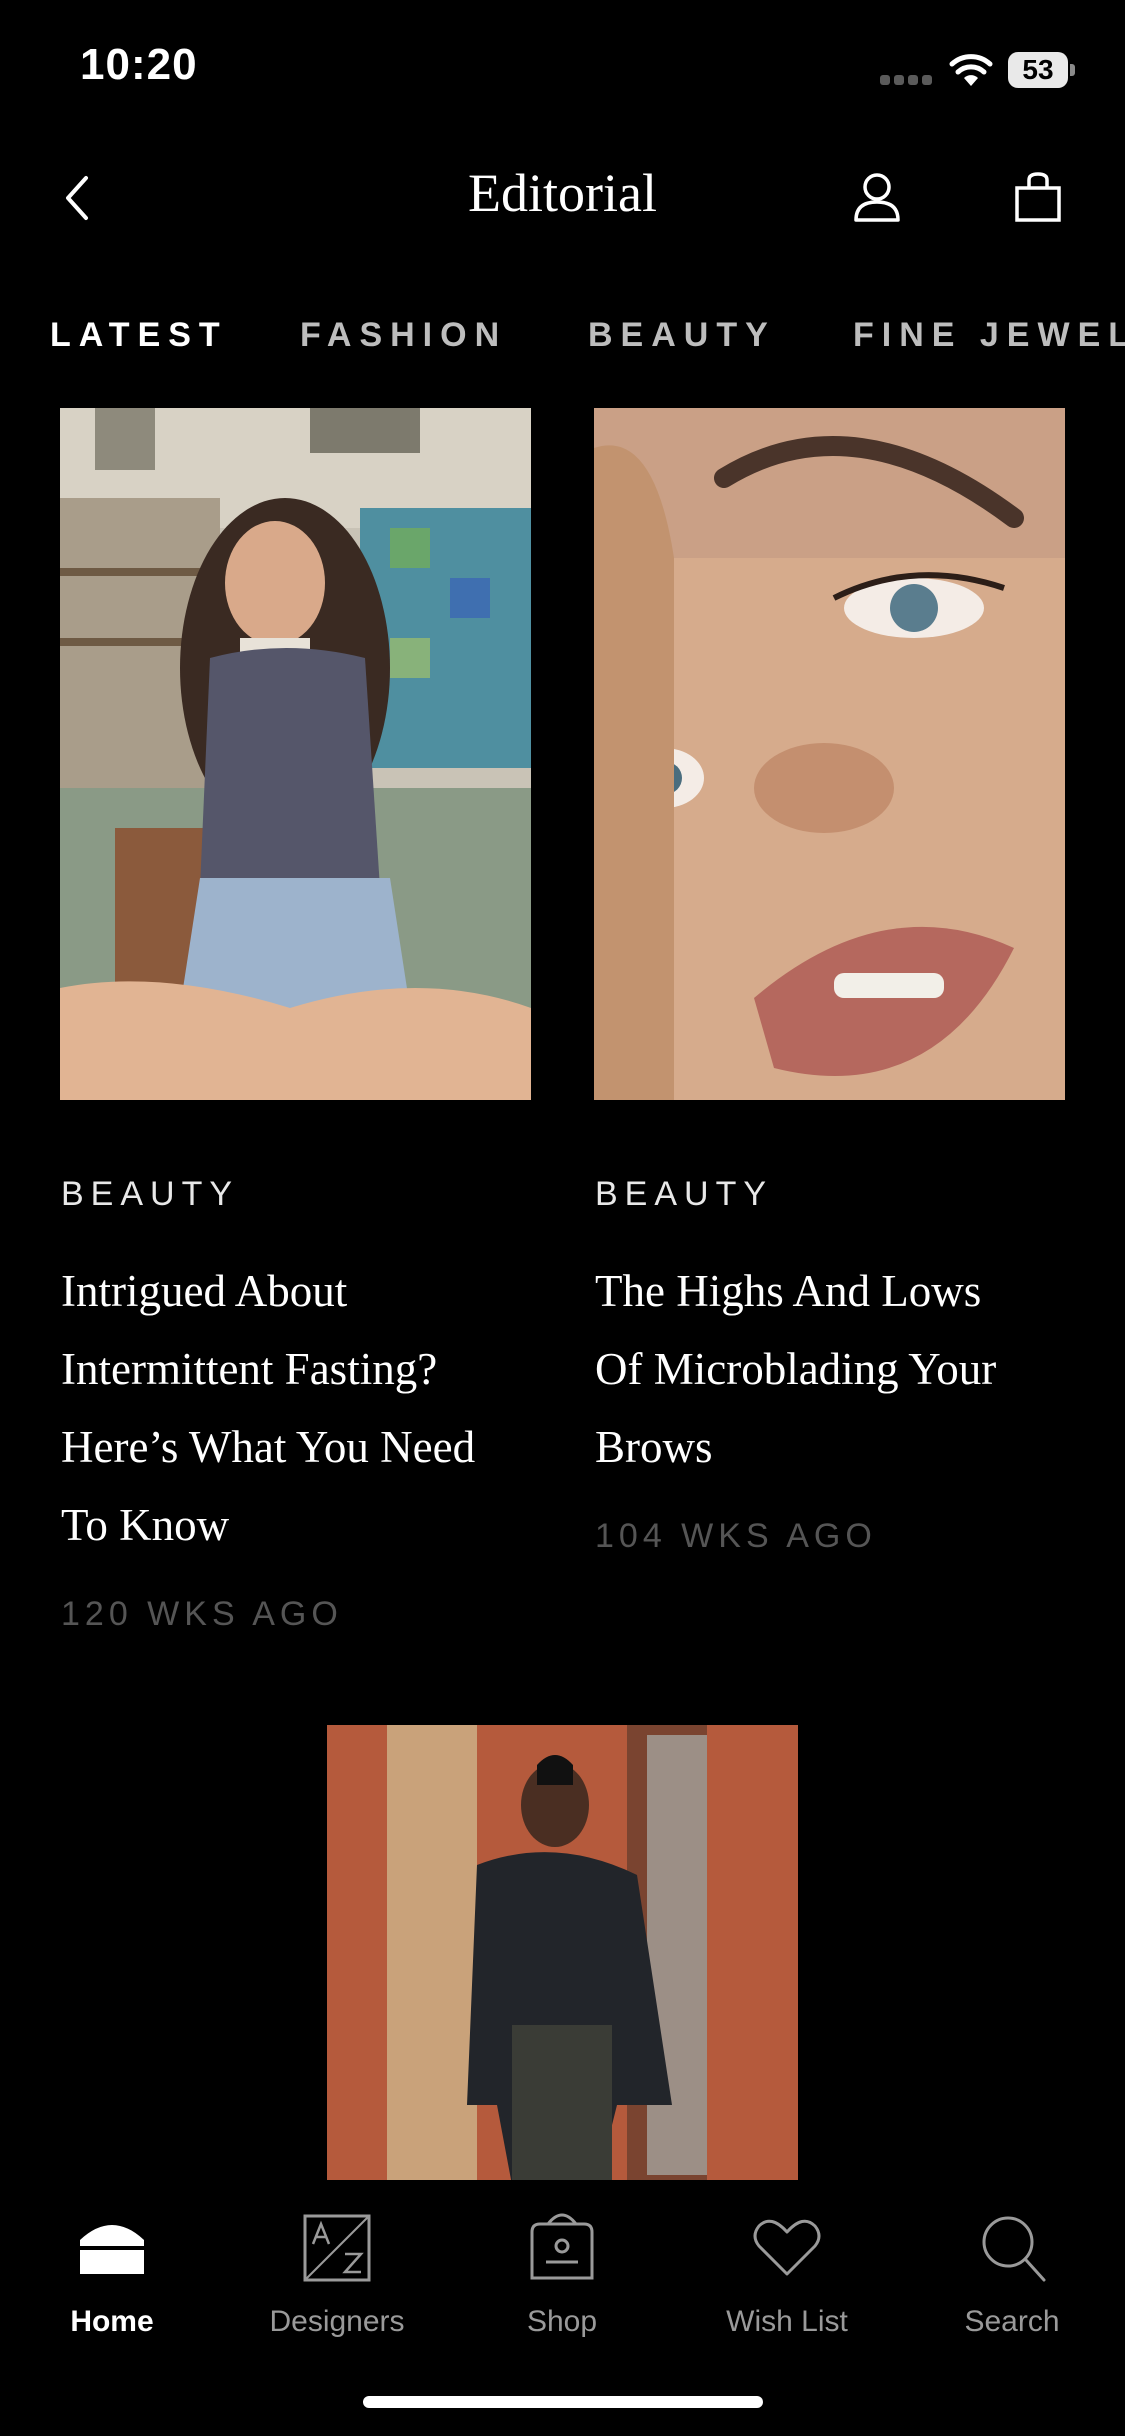 This screenshot has width=1125, height=2436. I want to click on tab-search: Search, so click(1012, 2274).